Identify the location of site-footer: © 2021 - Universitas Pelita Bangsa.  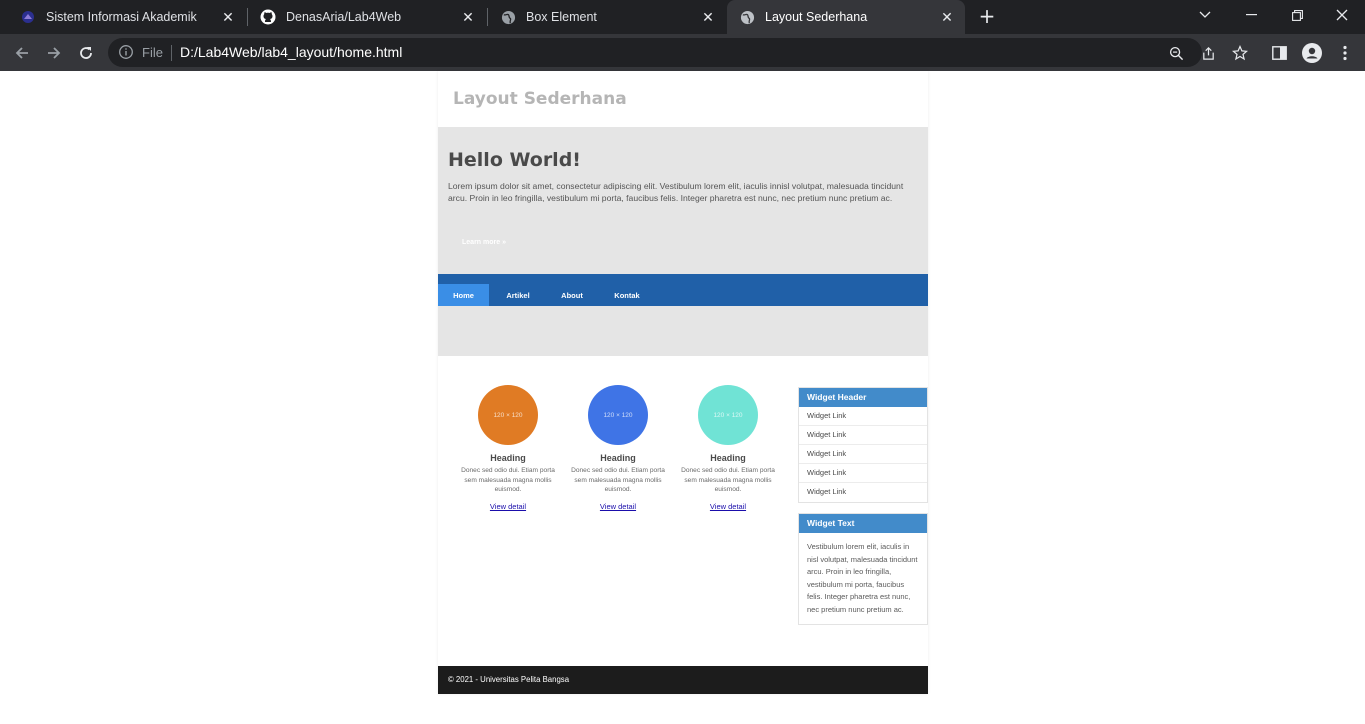
(683, 680).